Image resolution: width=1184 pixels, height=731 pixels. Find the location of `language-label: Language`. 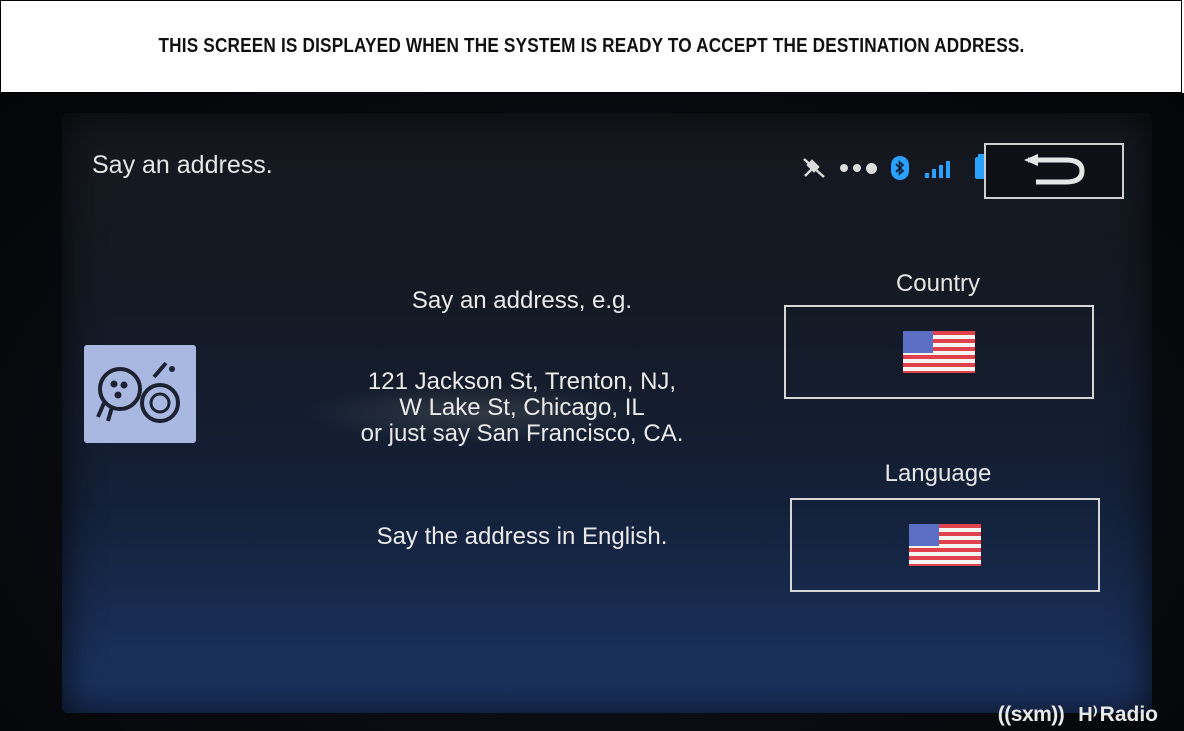

language-label: Language is located at coordinates (938, 473).